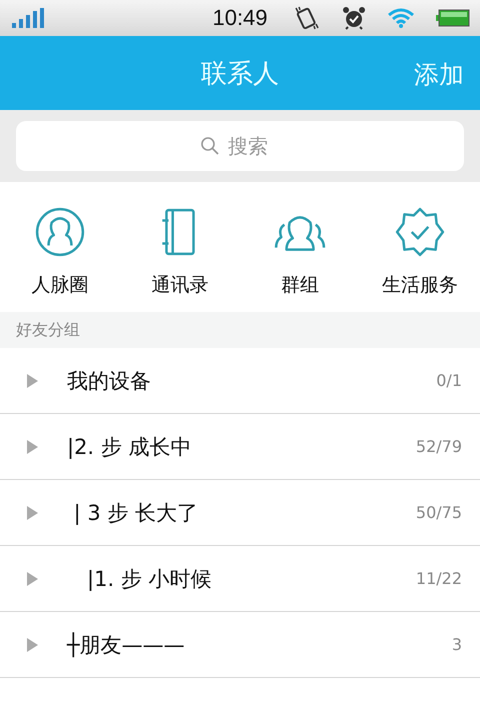 Image resolution: width=480 pixels, height=711 pixels. I want to click on search-icon, so click(210, 146).